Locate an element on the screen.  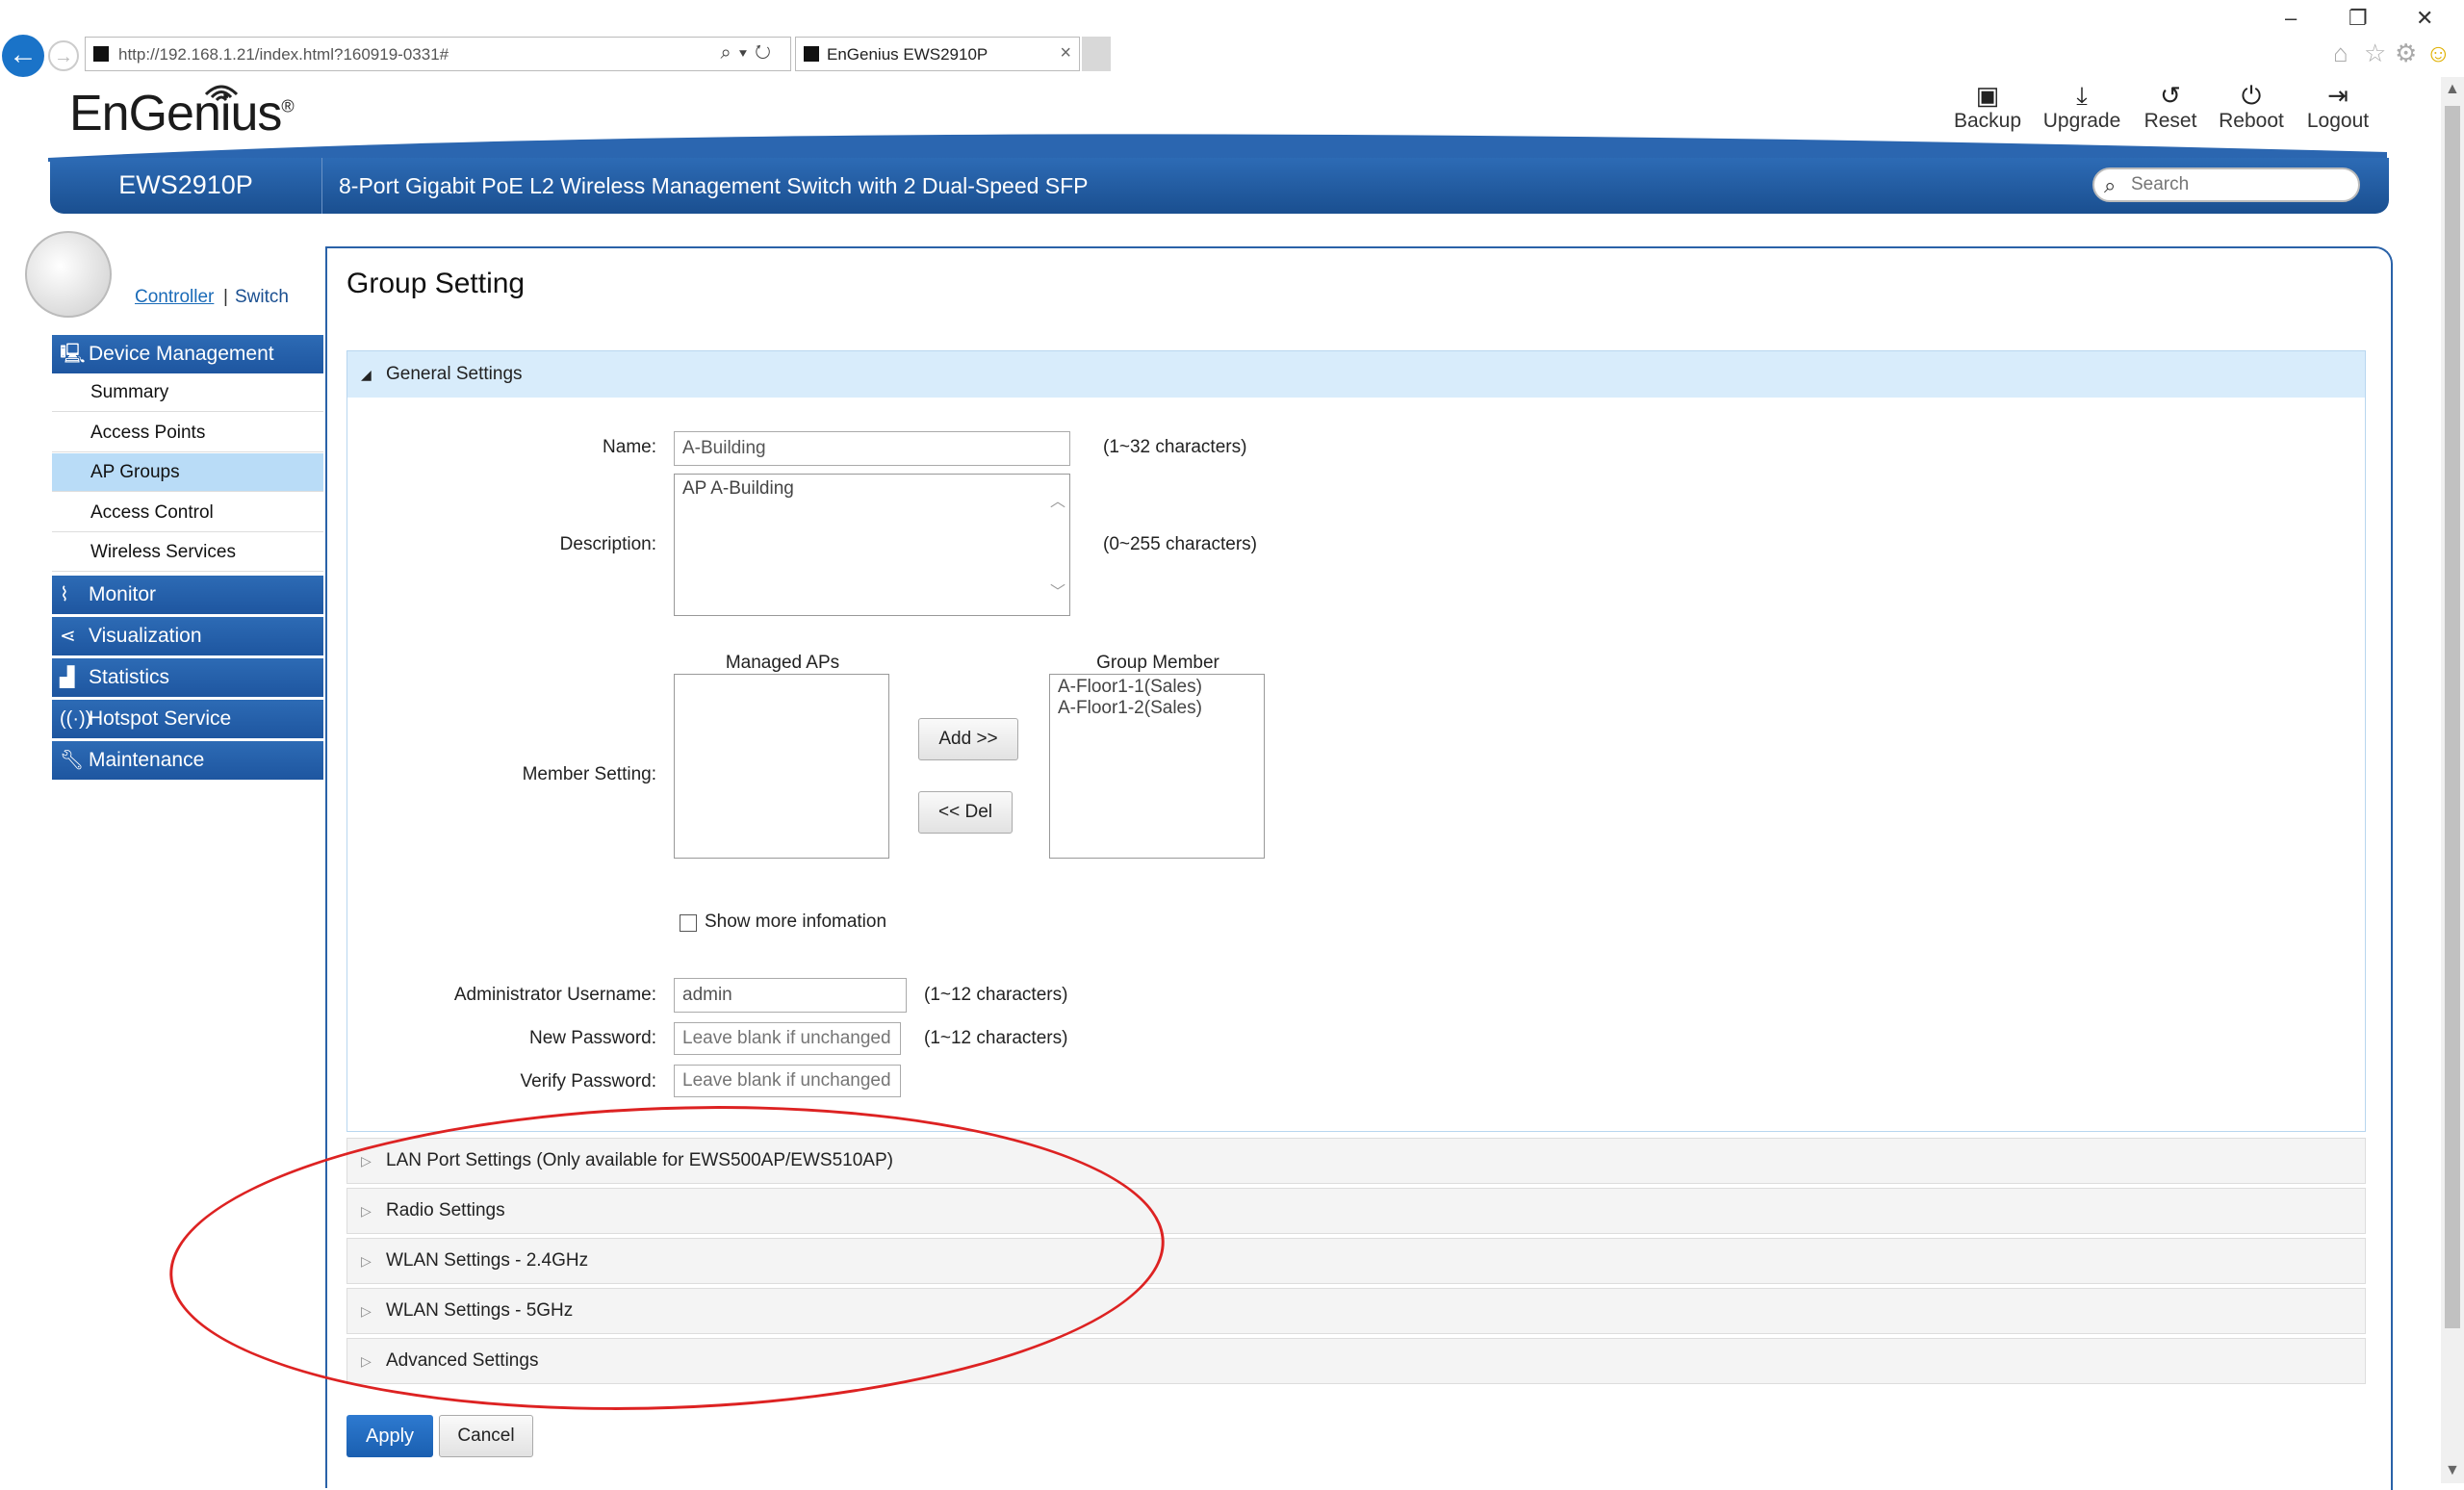
new-password-label: New Password: is located at coordinates (592, 1038).